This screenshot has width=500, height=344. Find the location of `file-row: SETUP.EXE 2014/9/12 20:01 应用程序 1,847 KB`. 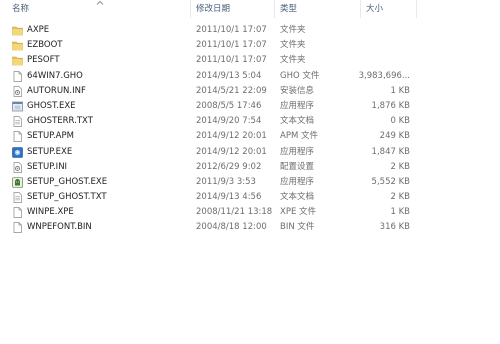

file-row: SETUP.EXE 2014/9/12 20:01 应用程序 1,847 KB is located at coordinates (250, 152).